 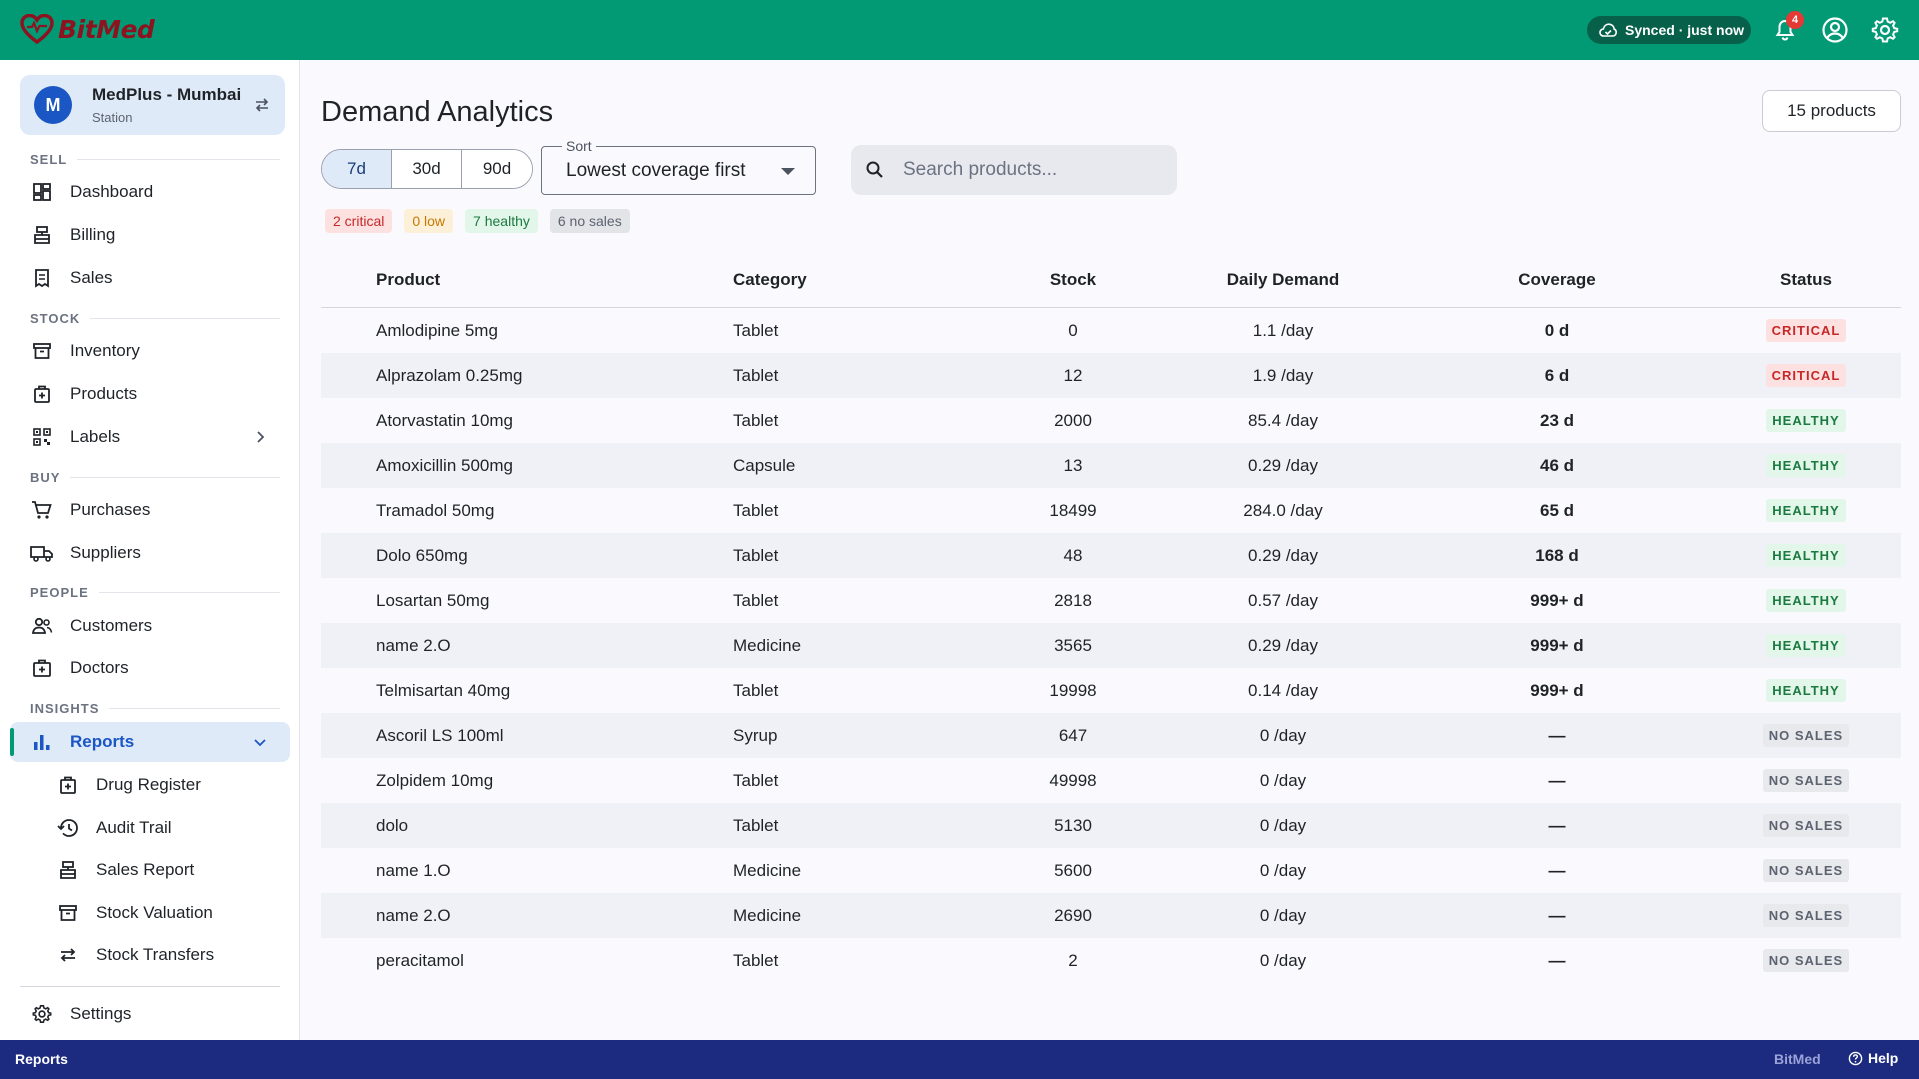 I want to click on help-button: Help, so click(x=1873, y=1058).